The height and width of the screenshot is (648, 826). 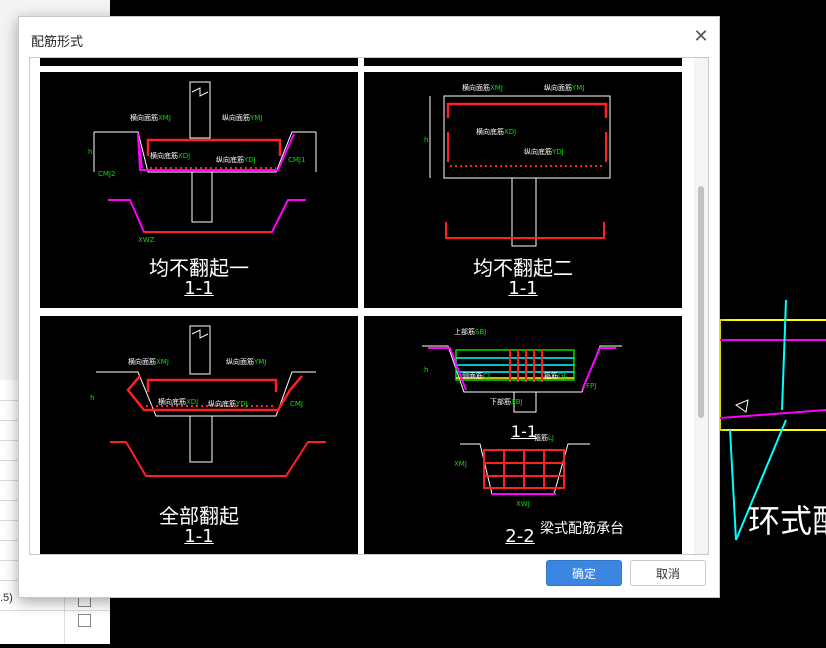 What do you see at coordinates (555, 375) in the screenshot?
I see `svg-text: 箍筋GJ` at bounding box center [555, 375].